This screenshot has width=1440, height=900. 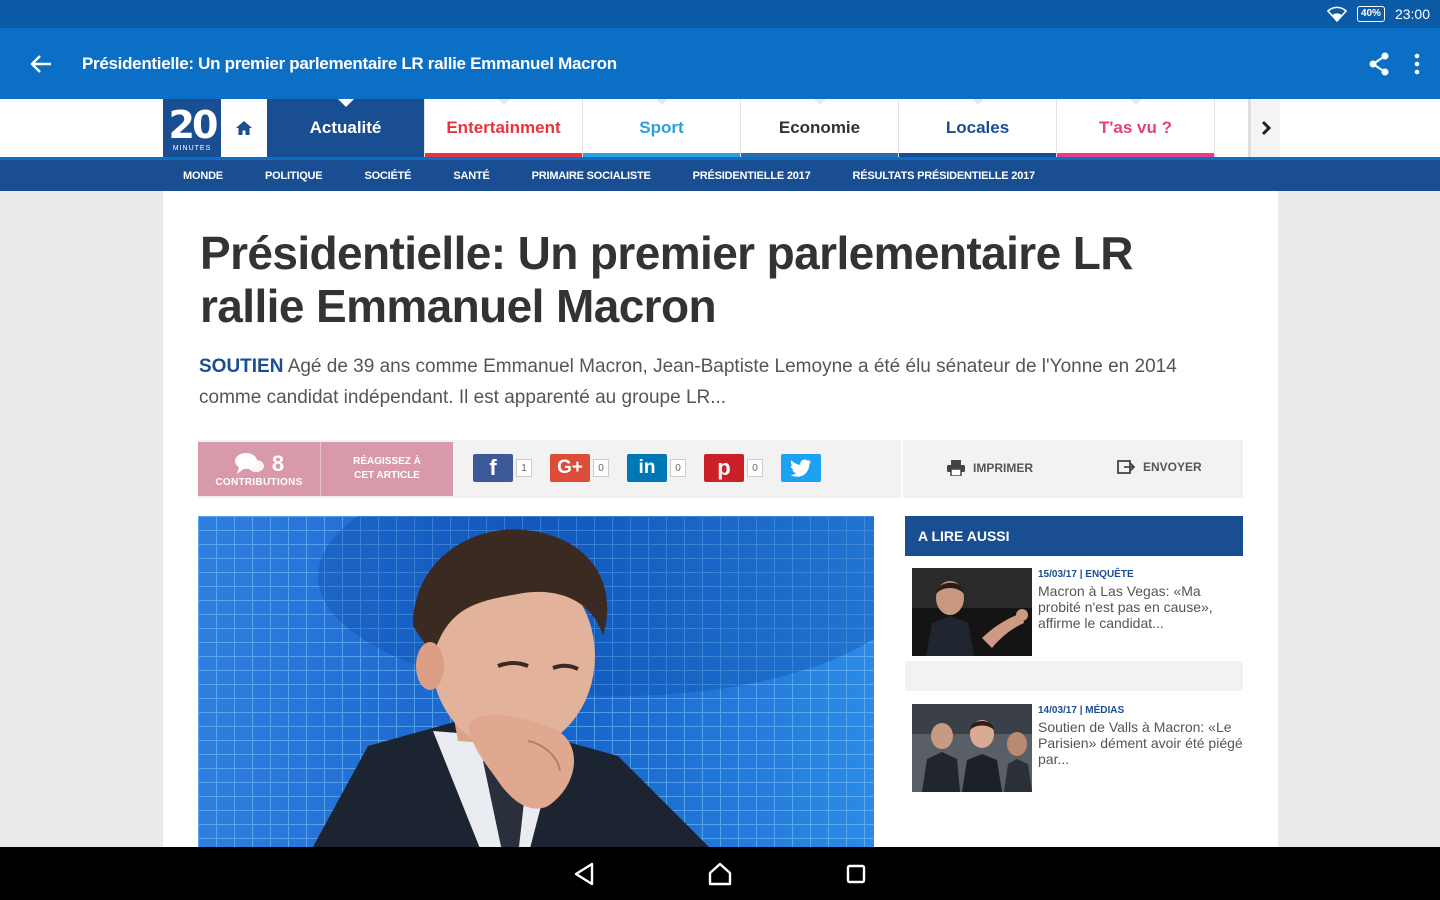 I want to click on facebook-count: 1, so click(x=524, y=468).